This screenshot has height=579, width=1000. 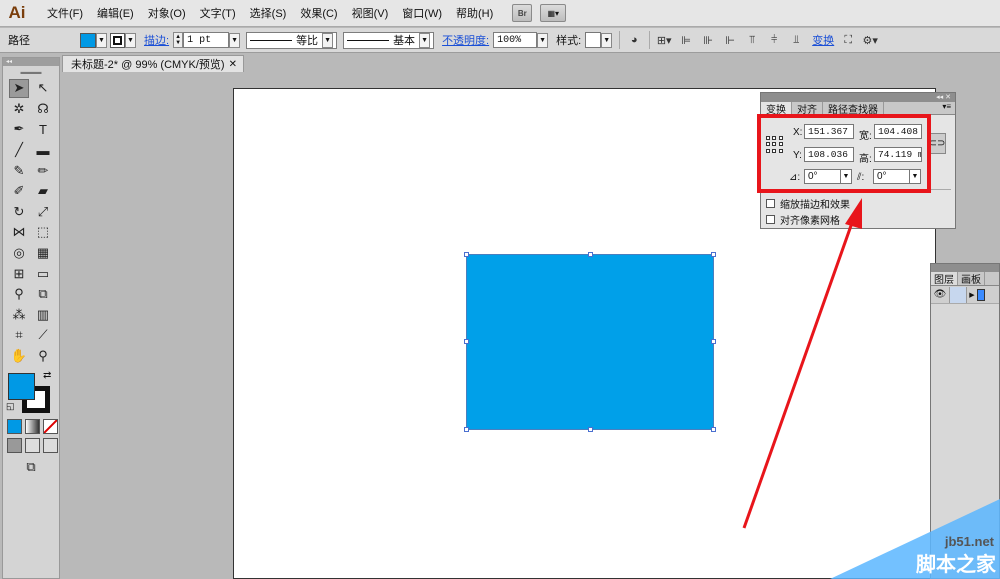 What do you see at coordinates (848, 40) in the screenshot?
I see `isolate-icon: ⛶` at bounding box center [848, 40].